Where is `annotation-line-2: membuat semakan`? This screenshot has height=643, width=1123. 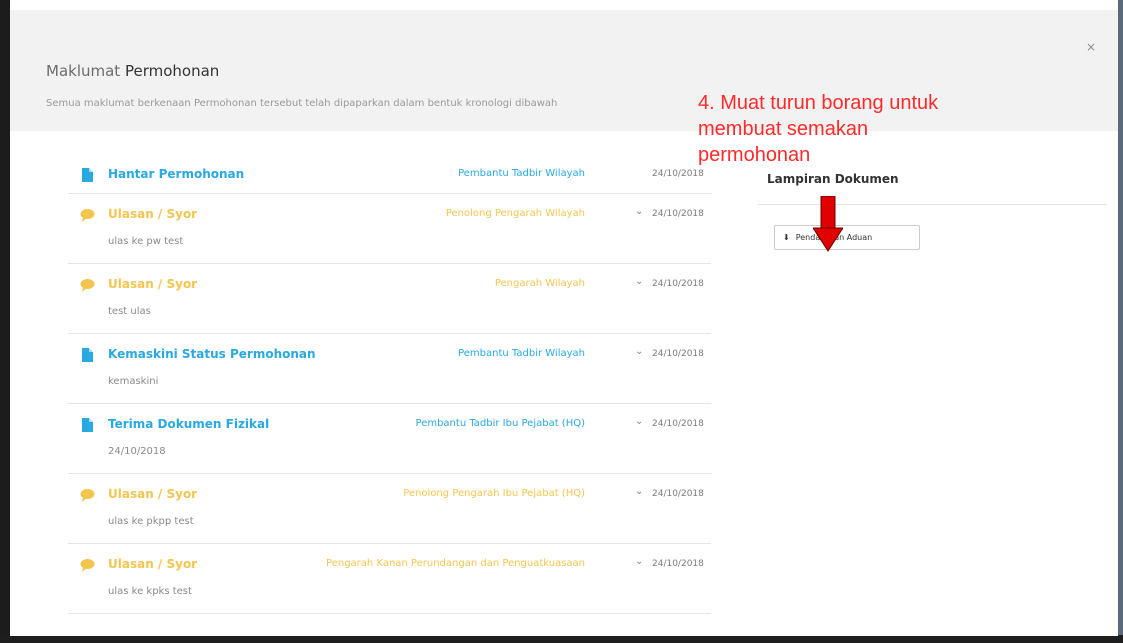 annotation-line-2: membuat semakan is located at coordinates (783, 129).